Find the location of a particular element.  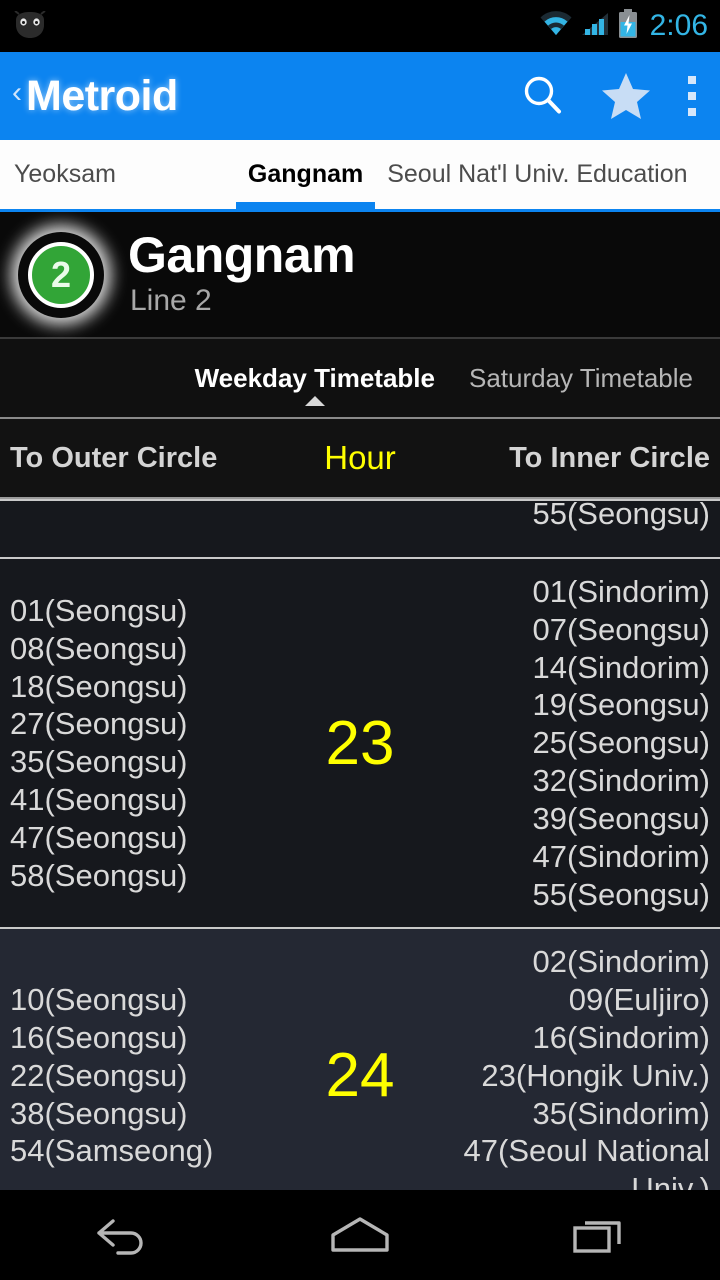

departure-entry: 19(Seongsu) is located at coordinates (621, 705).